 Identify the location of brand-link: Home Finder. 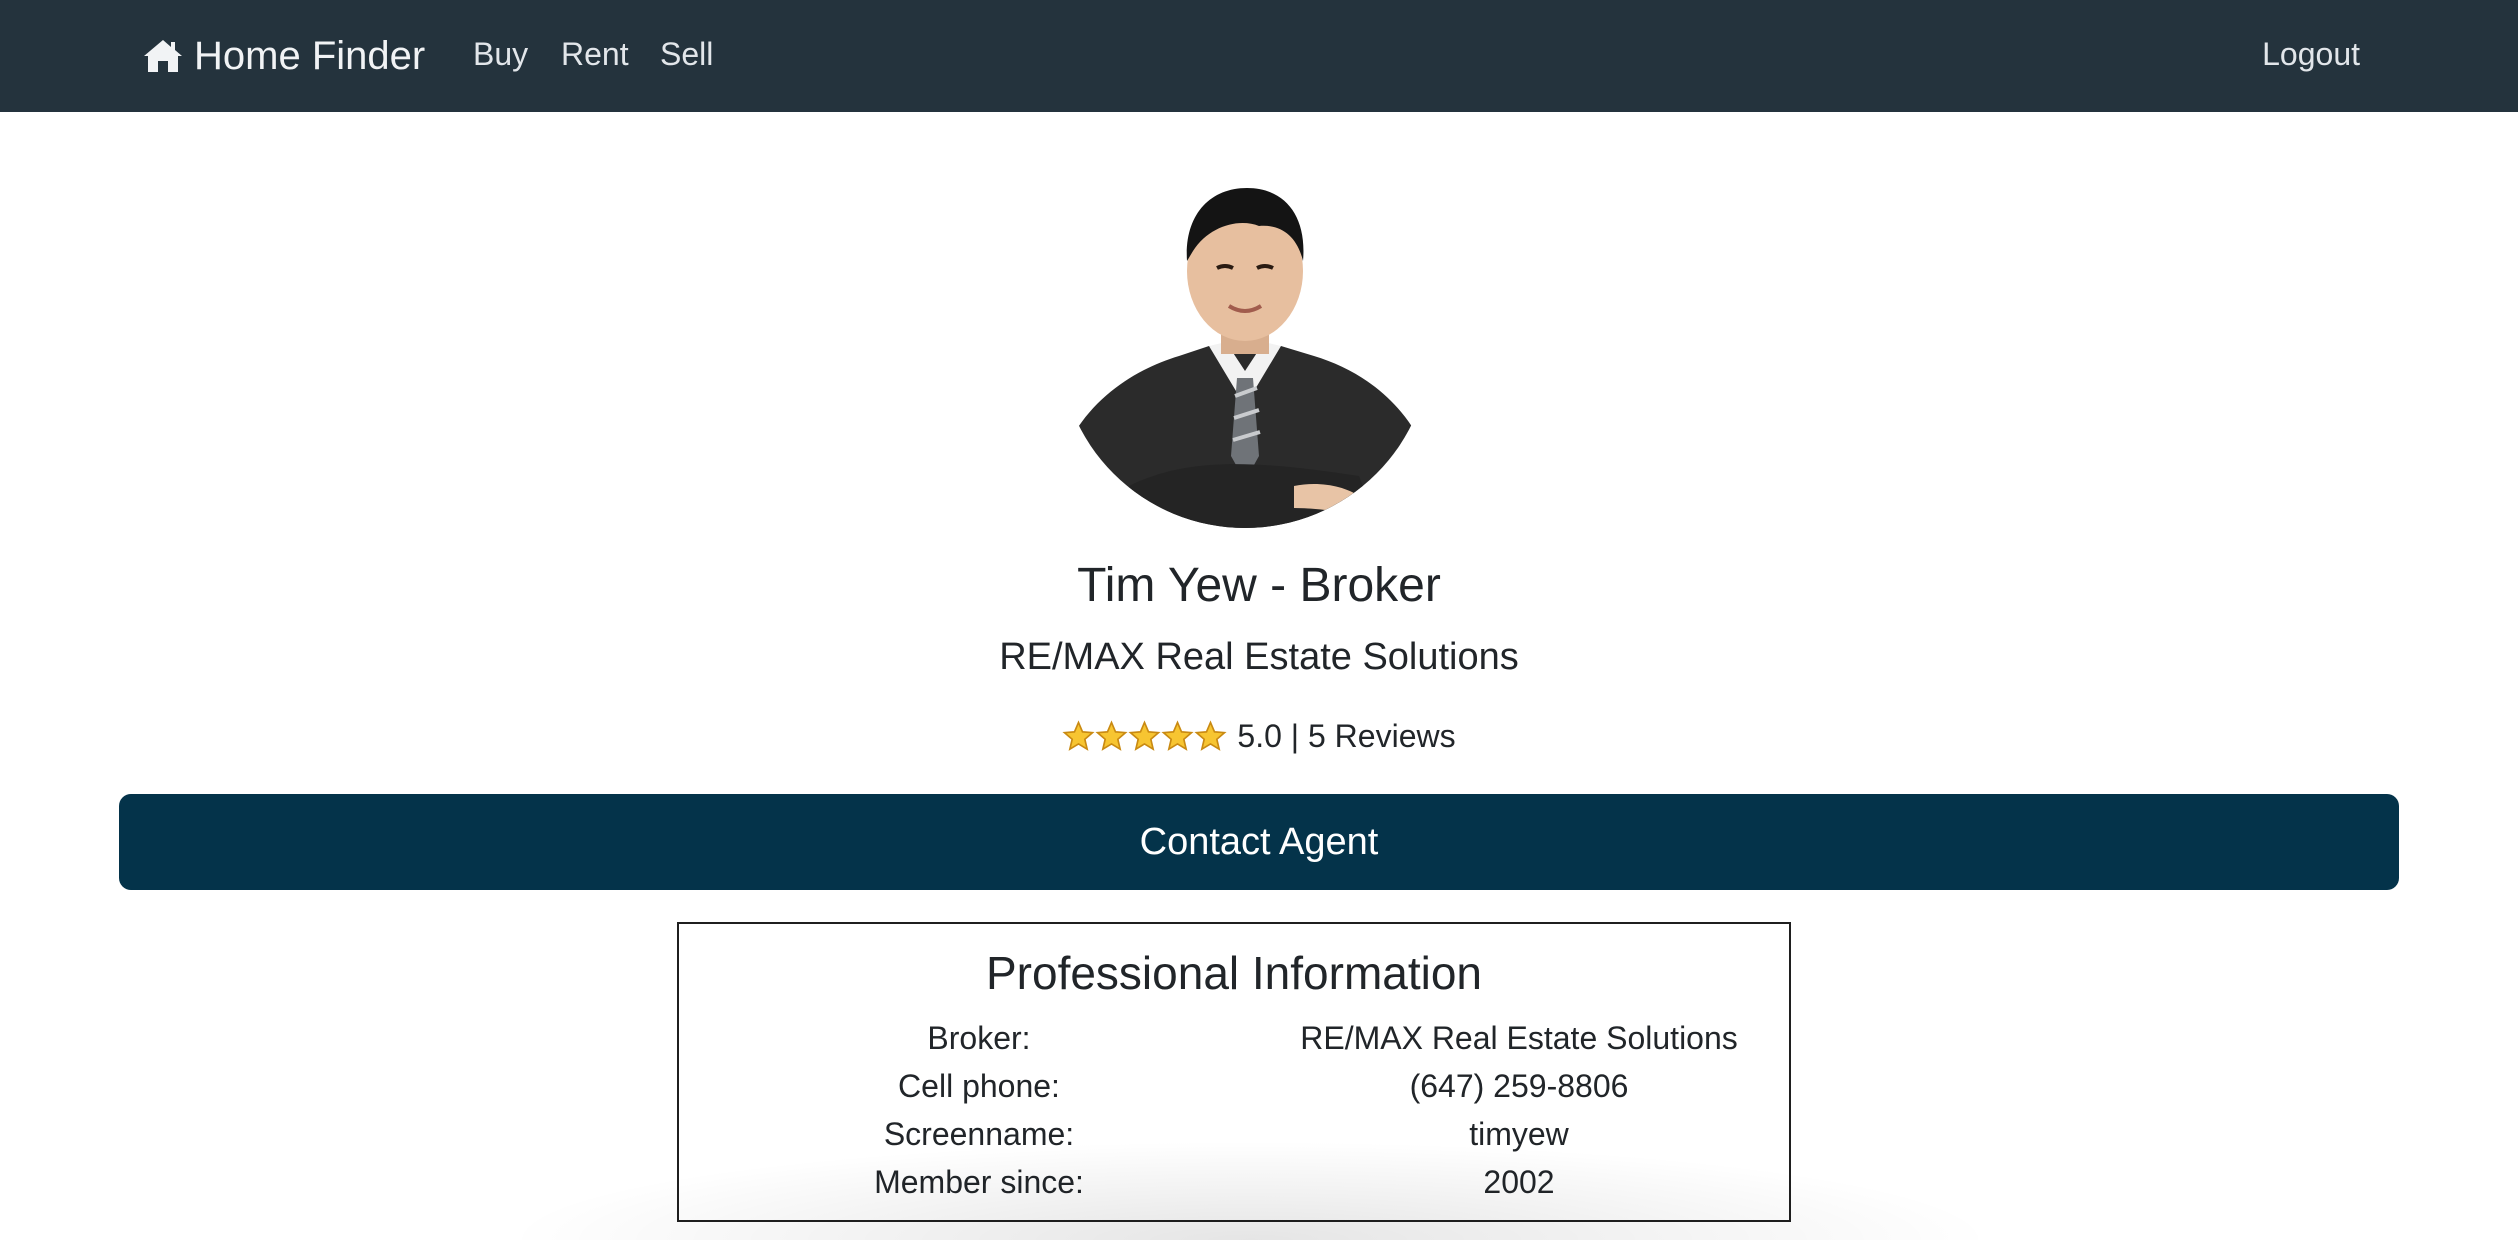
(283, 56).